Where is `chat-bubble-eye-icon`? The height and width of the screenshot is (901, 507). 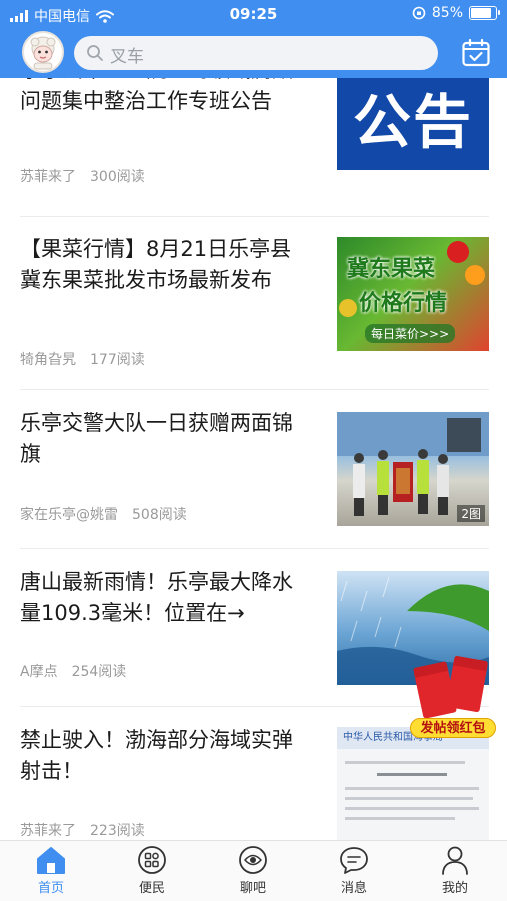
chat-bubble-eye-icon is located at coordinates (253, 860).